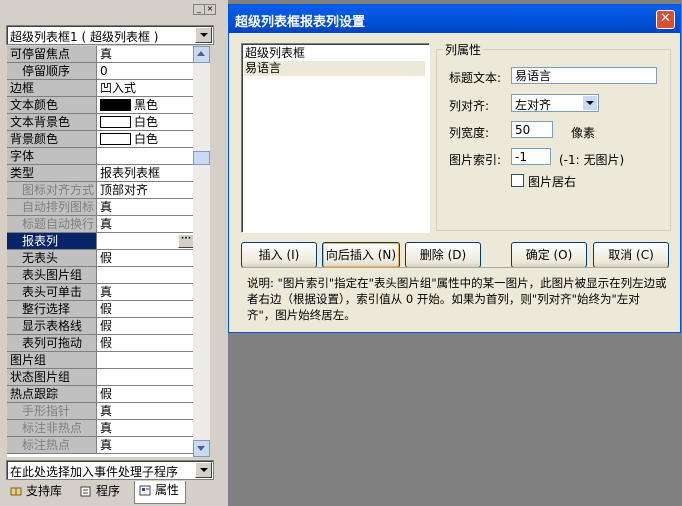 The width and height of the screenshot is (682, 506). I want to click on property-row: 整行选择假, so click(100, 309).